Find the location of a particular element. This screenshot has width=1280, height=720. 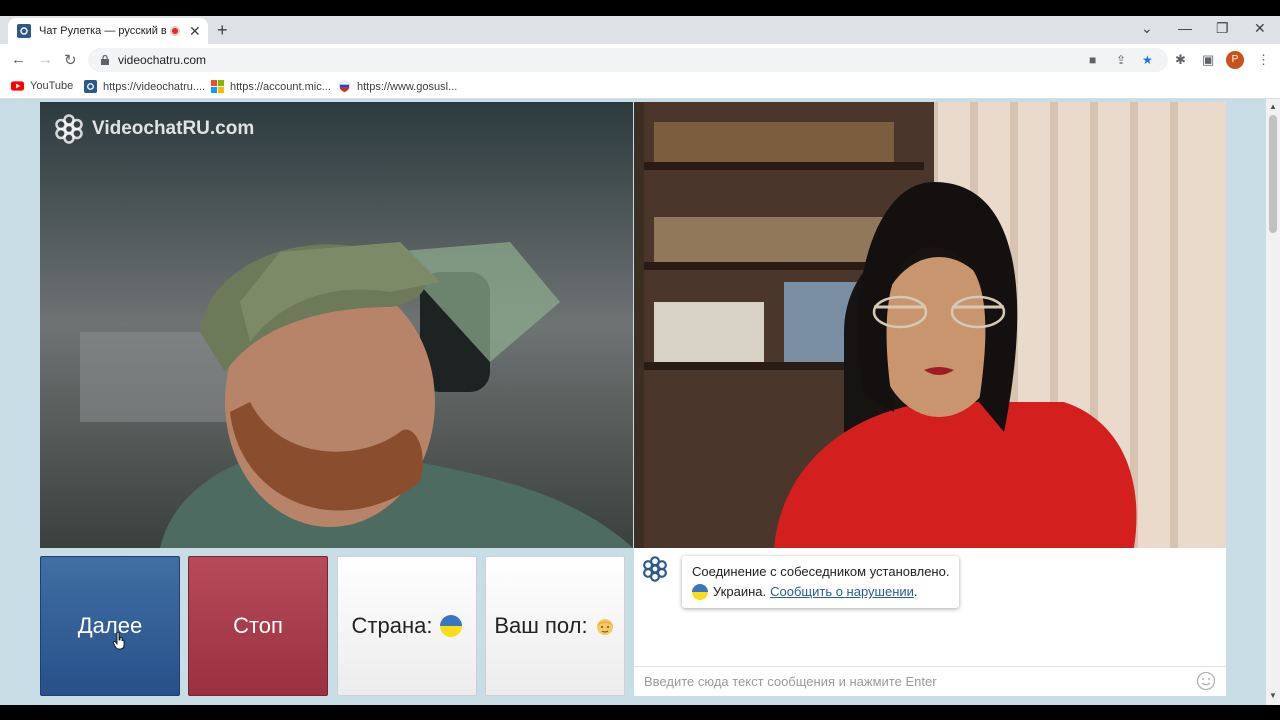

message-input-bar is located at coordinates (930, 681).